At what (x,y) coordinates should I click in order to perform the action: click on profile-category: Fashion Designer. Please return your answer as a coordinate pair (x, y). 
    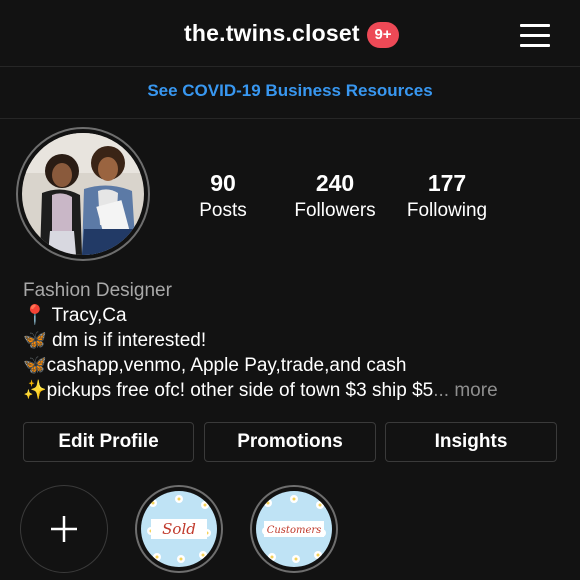
    Looking at the image, I should click on (97, 290).